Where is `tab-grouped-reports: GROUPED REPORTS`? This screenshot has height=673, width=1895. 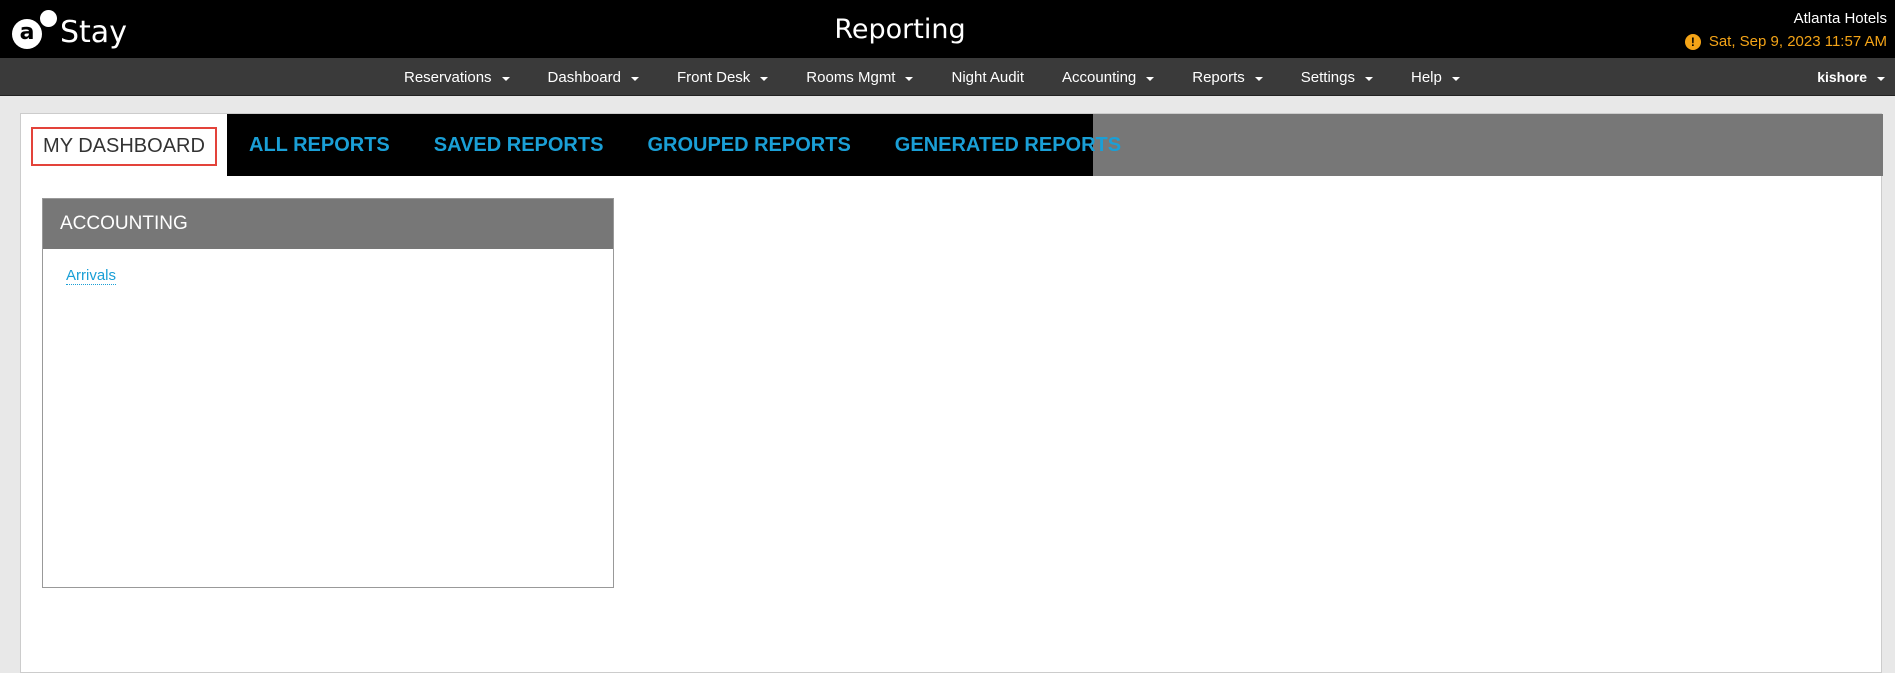
tab-grouped-reports: GROUPED REPORTS is located at coordinates (748, 145).